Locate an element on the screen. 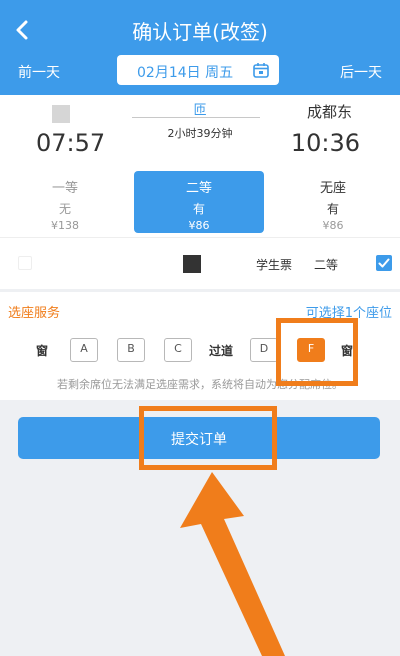  date-label: 02月14日 周五 is located at coordinates (185, 73).